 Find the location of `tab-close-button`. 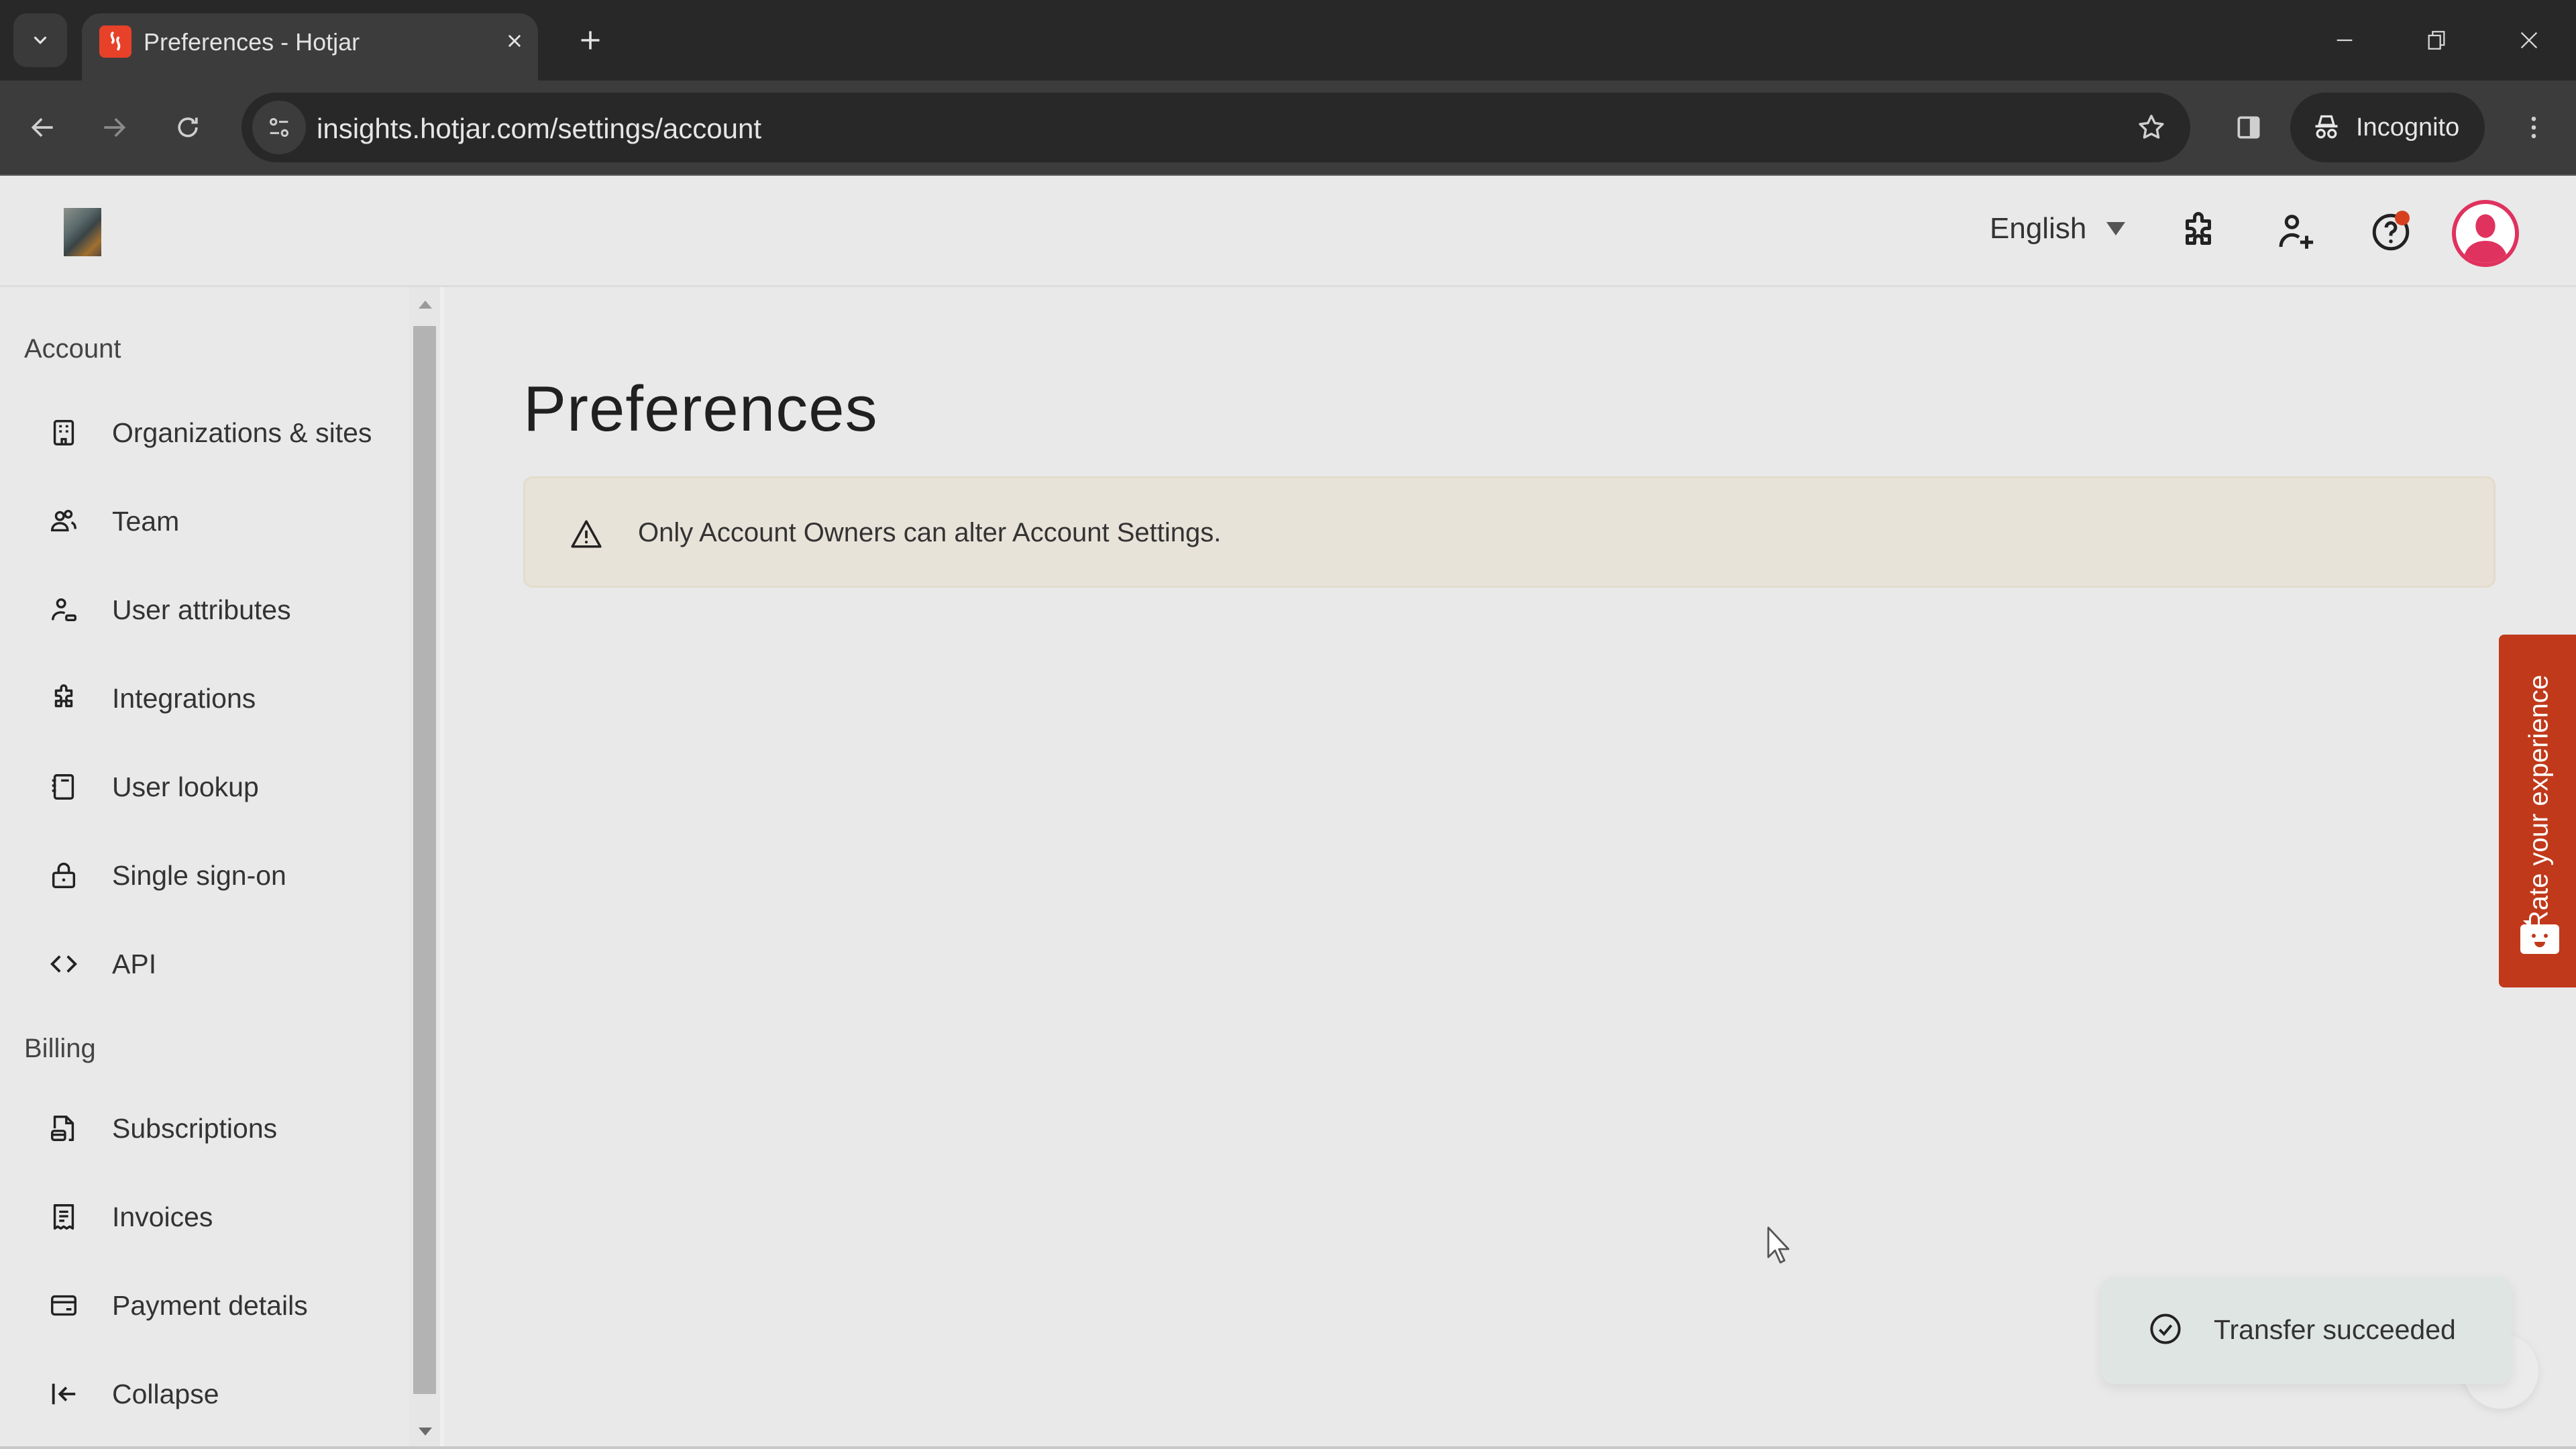

tab-close-button is located at coordinates (514, 41).